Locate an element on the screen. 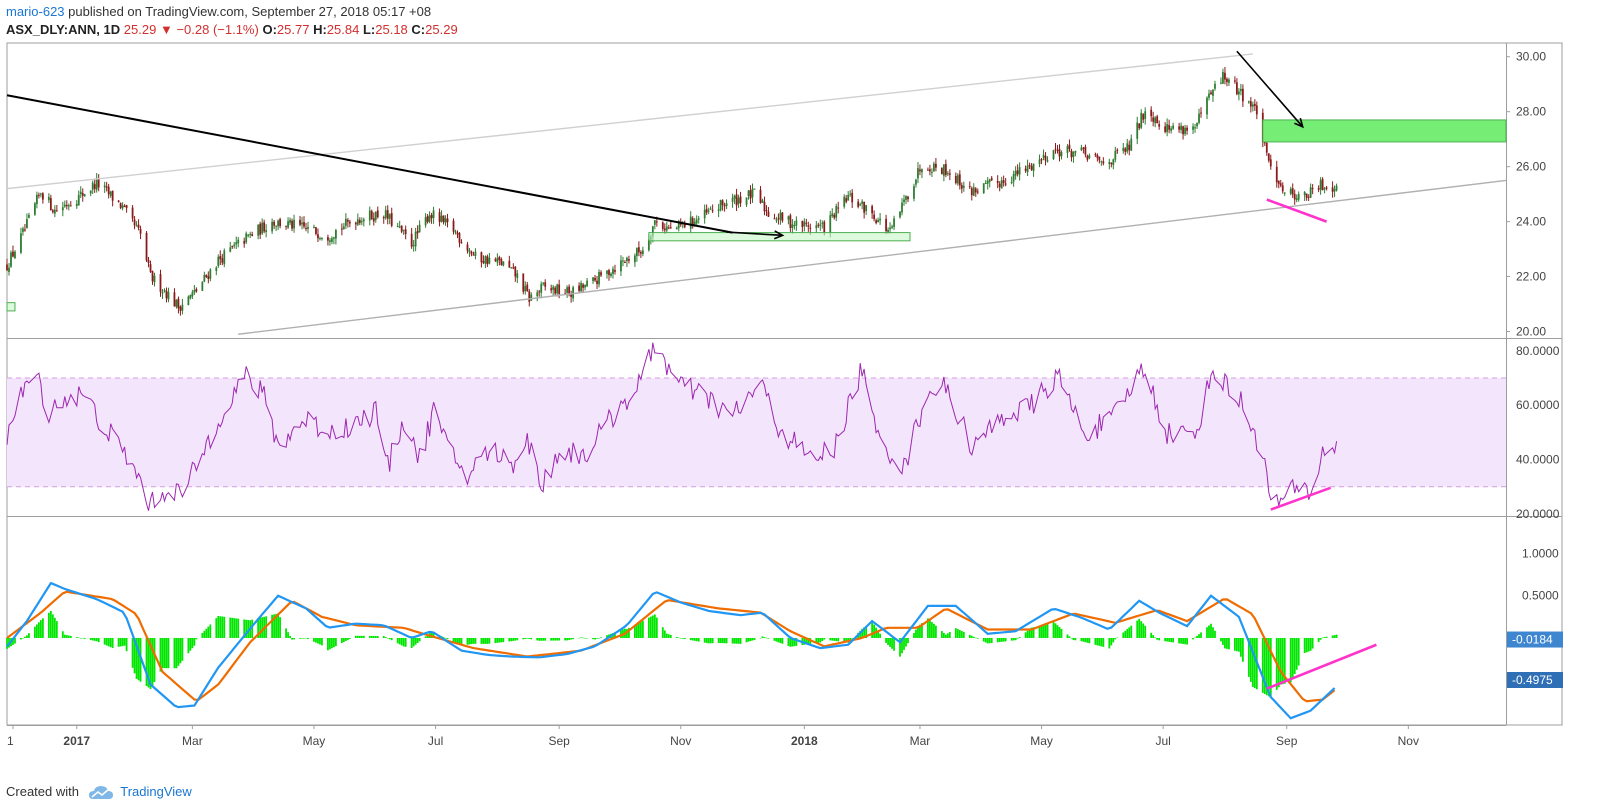 The width and height of the screenshot is (1615, 810). time-tick-label: Jul is located at coordinates (435, 741).